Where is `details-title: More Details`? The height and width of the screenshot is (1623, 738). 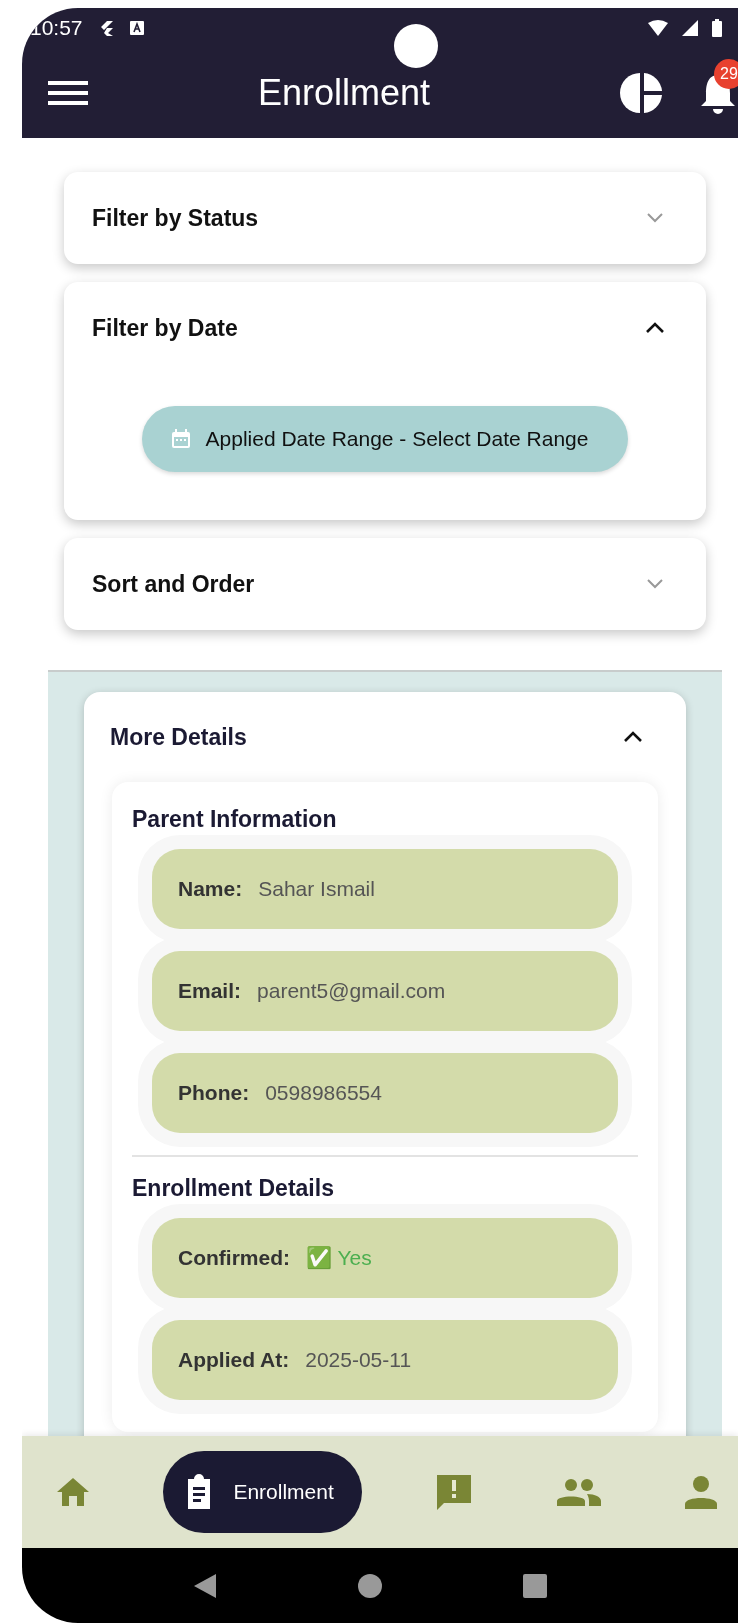 details-title: More Details is located at coordinates (178, 737).